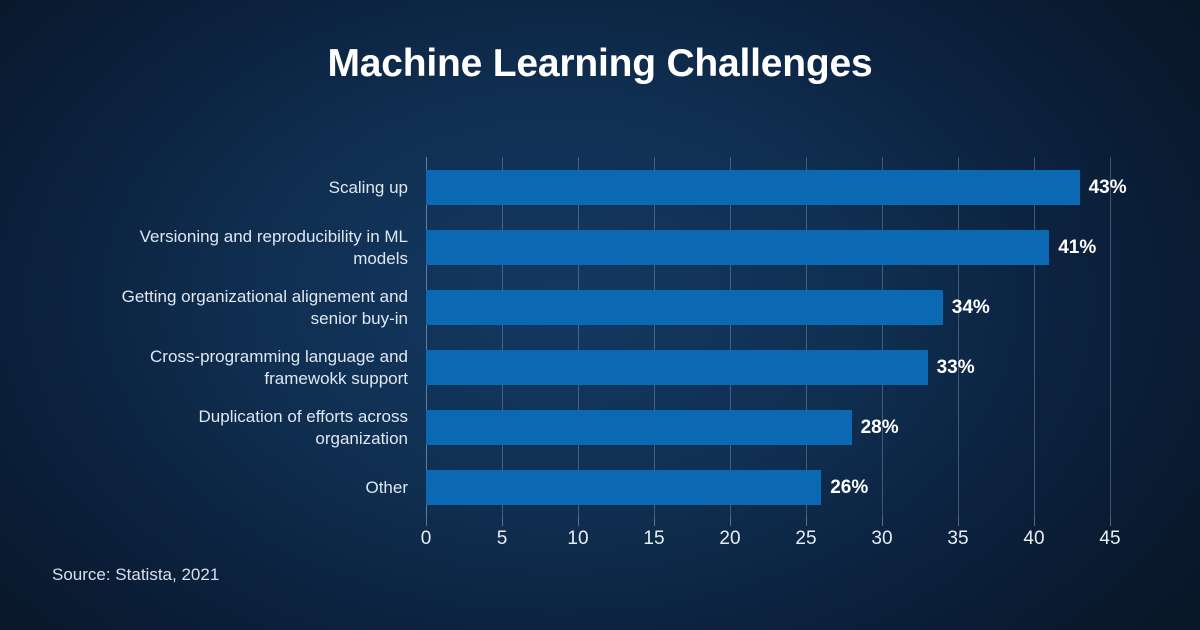  Describe the element at coordinates (600, 63) in the screenshot. I see `page-title: Machine Learning Challenges` at that location.